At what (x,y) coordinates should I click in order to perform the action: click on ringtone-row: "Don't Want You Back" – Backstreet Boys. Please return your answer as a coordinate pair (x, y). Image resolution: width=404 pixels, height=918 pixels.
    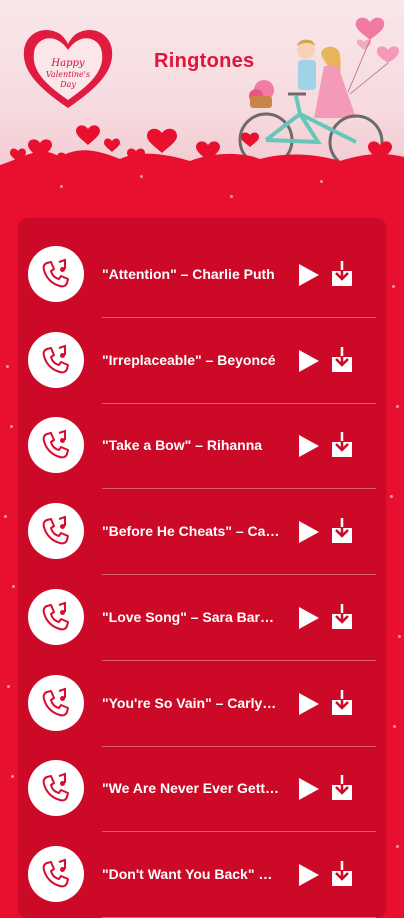
    Looking at the image, I should click on (202, 875).